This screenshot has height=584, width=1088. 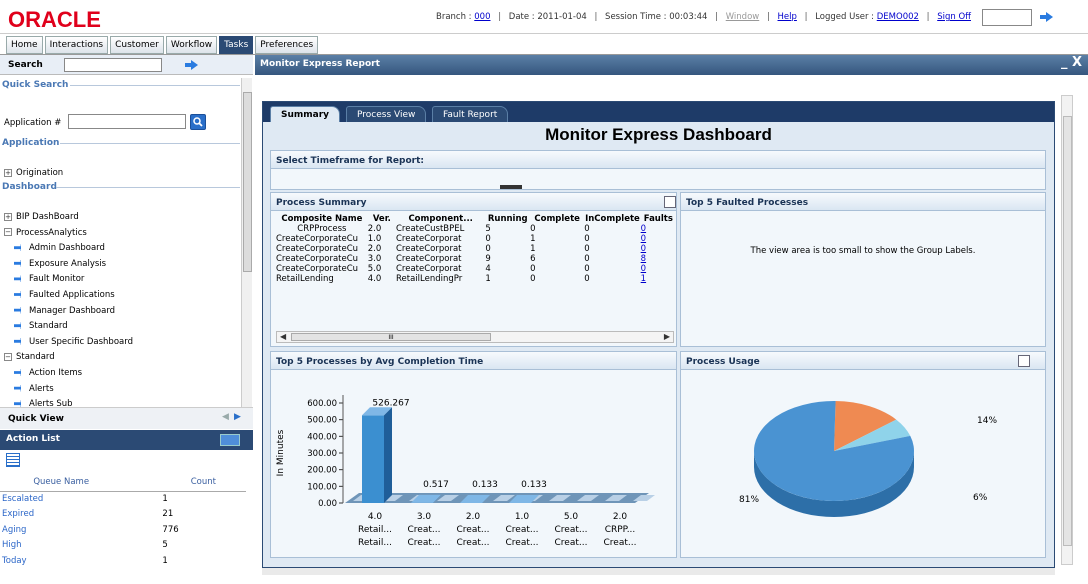 I want to click on go-arrow-icon, so click(x=1047, y=17).